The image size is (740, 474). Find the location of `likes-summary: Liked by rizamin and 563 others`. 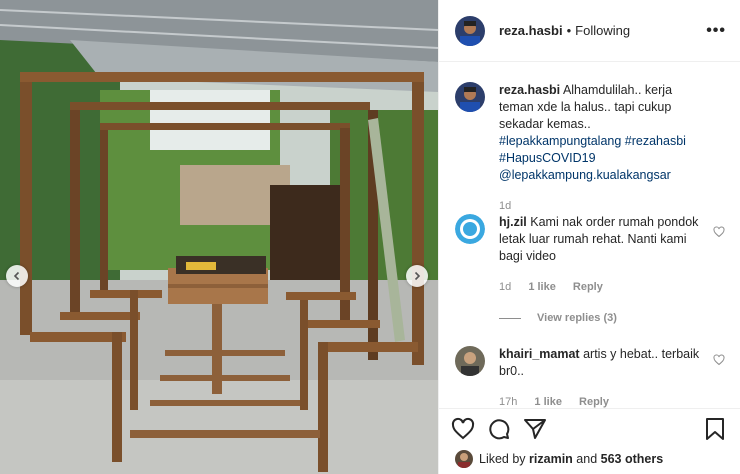

likes-summary: Liked by rizamin and 563 others is located at coordinates (559, 459).